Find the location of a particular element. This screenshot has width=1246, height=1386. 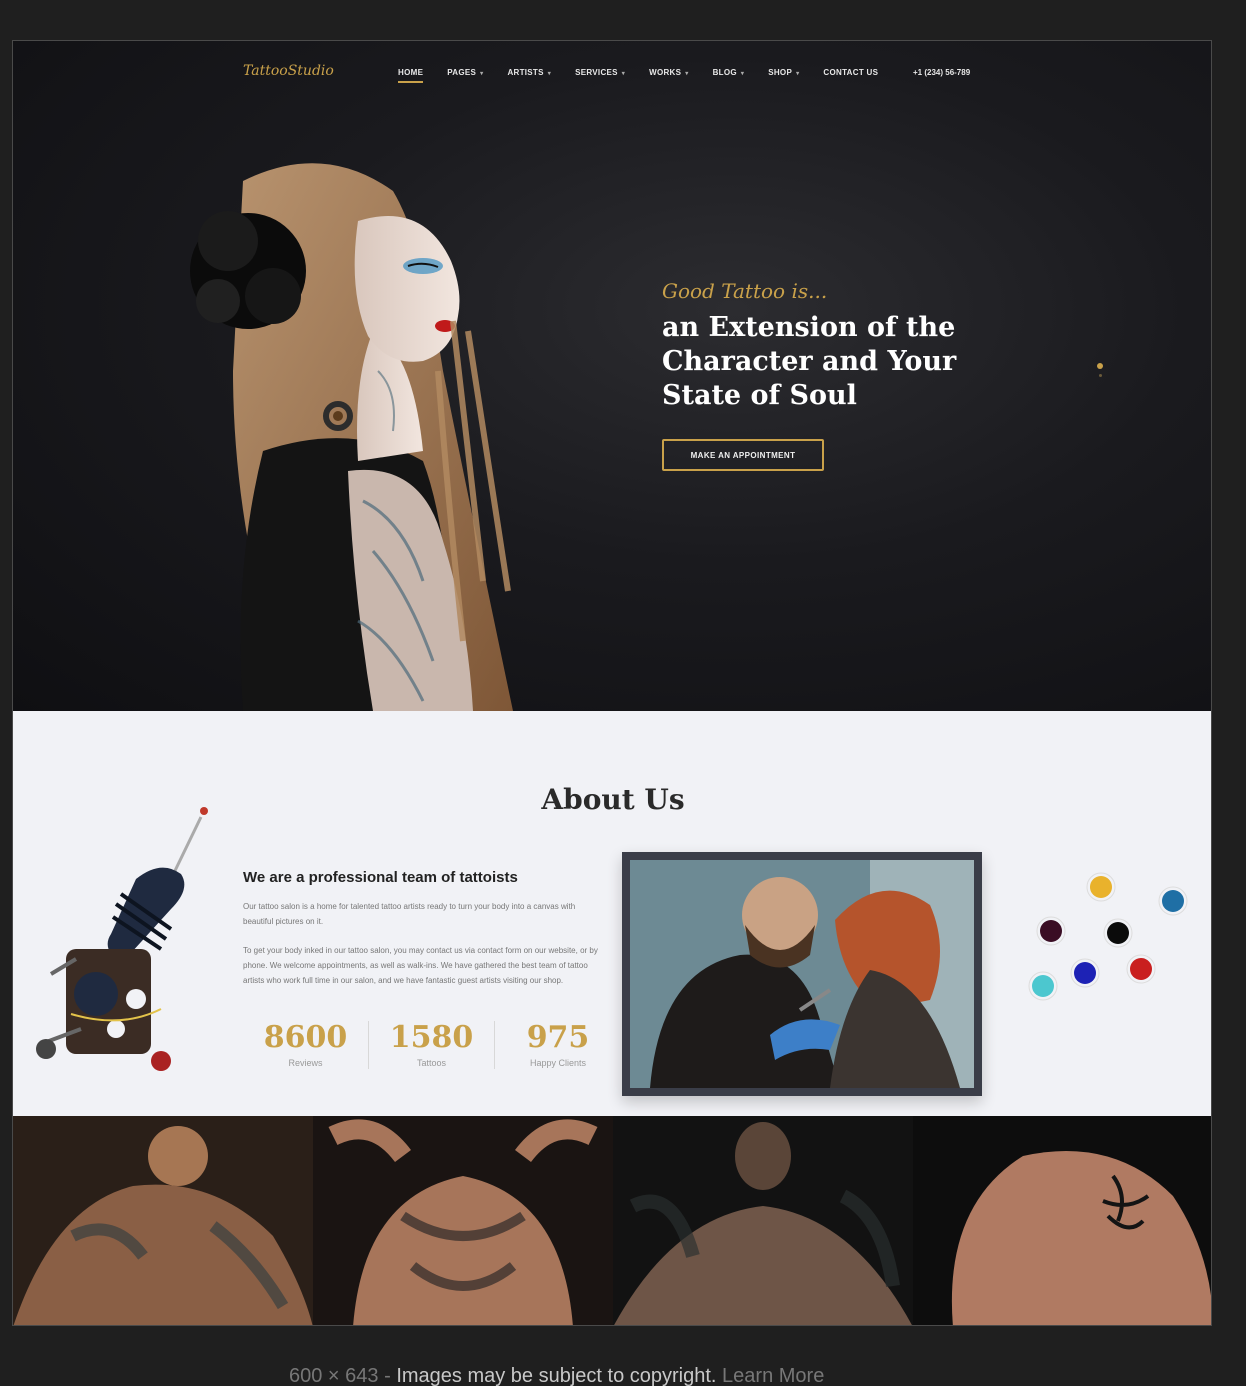

learn-more-link: Learn More is located at coordinates (773, 1375).